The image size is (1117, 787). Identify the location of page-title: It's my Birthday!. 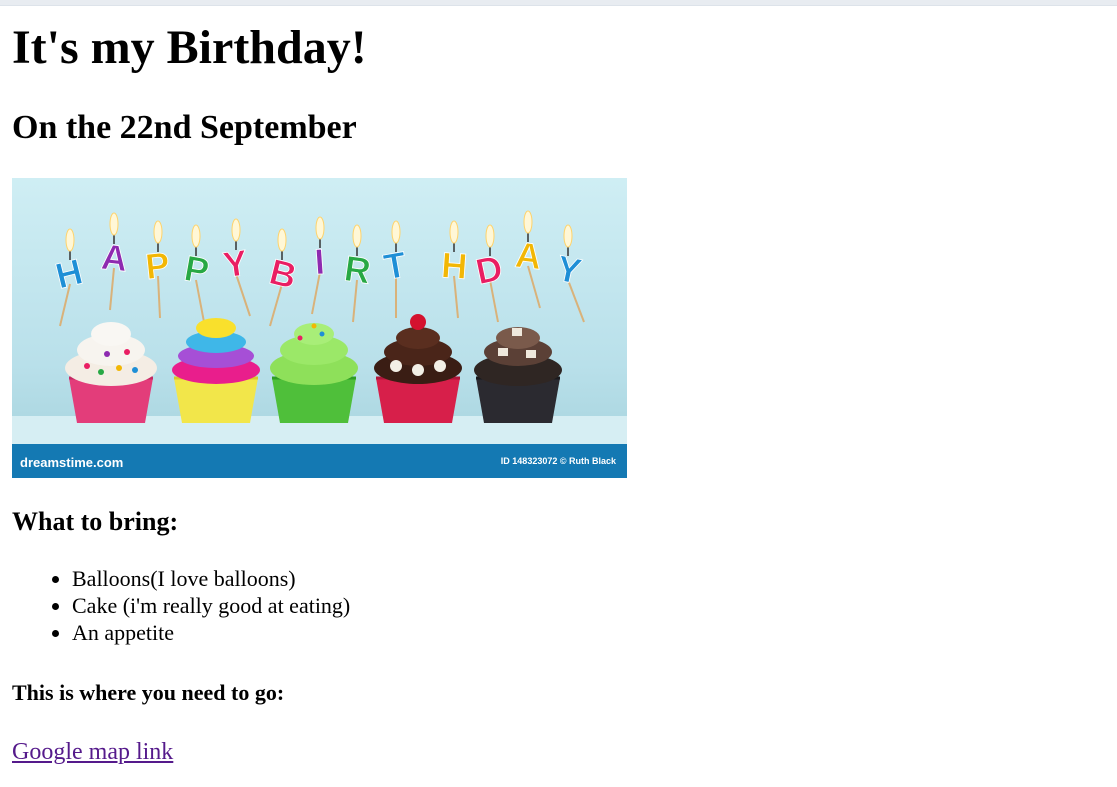
(189, 47).